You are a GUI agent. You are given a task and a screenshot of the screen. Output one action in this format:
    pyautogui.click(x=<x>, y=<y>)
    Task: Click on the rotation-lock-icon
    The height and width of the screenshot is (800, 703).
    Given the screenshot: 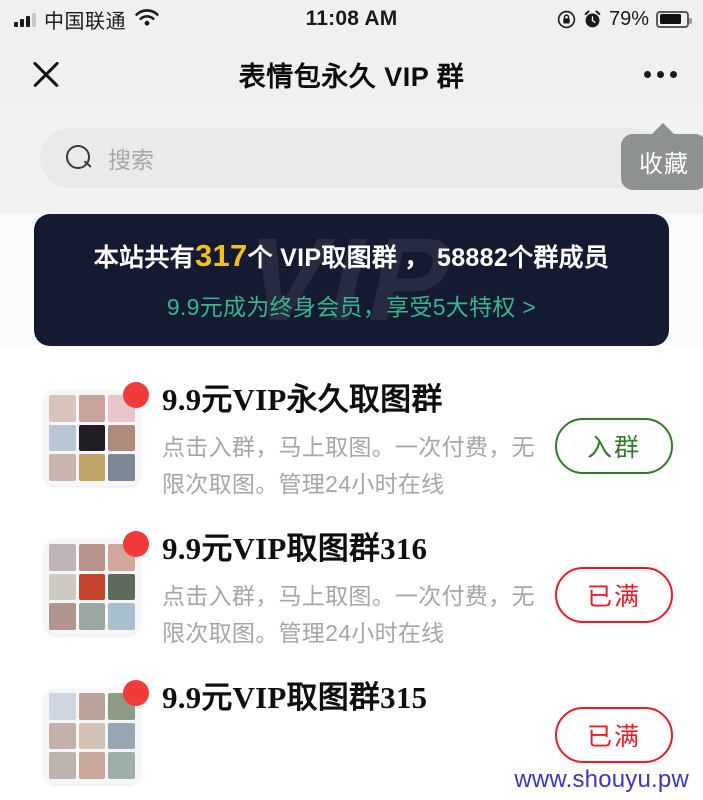 What is the action you would take?
    pyautogui.click(x=566, y=19)
    